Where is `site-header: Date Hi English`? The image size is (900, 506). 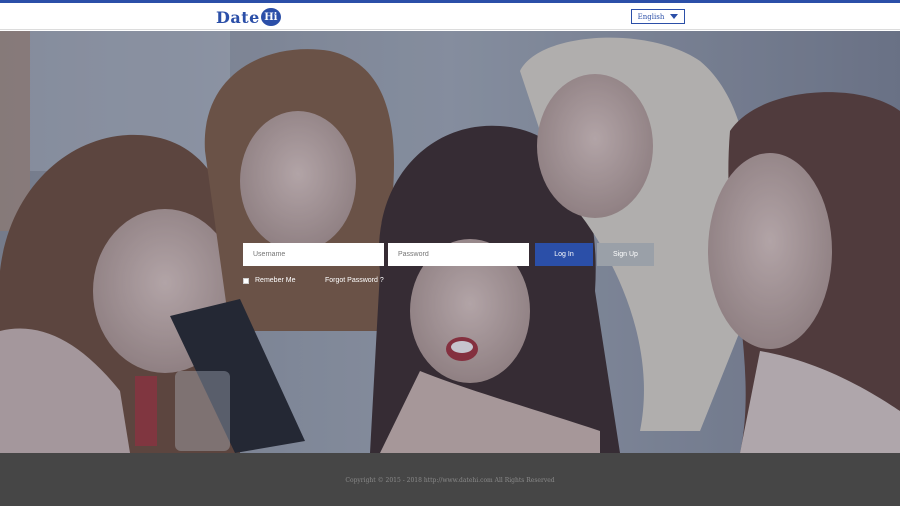
site-header: Date Hi English is located at coordinates (450, 16).